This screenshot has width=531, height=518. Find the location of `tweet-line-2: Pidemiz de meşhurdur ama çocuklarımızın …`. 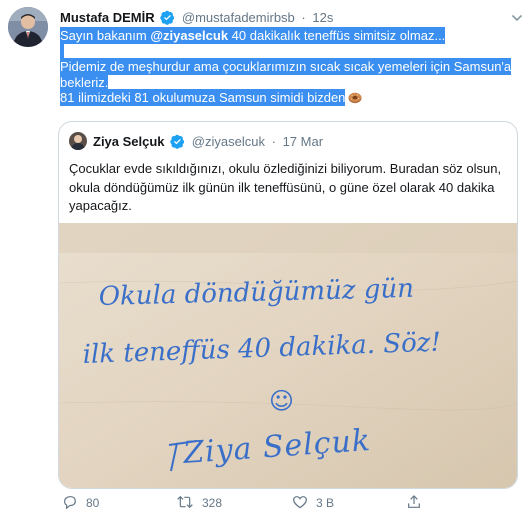

tweet-line-2: Pidemiz de meşhurdur ama çocuklarımızın … is located at coordinates (290, 66).